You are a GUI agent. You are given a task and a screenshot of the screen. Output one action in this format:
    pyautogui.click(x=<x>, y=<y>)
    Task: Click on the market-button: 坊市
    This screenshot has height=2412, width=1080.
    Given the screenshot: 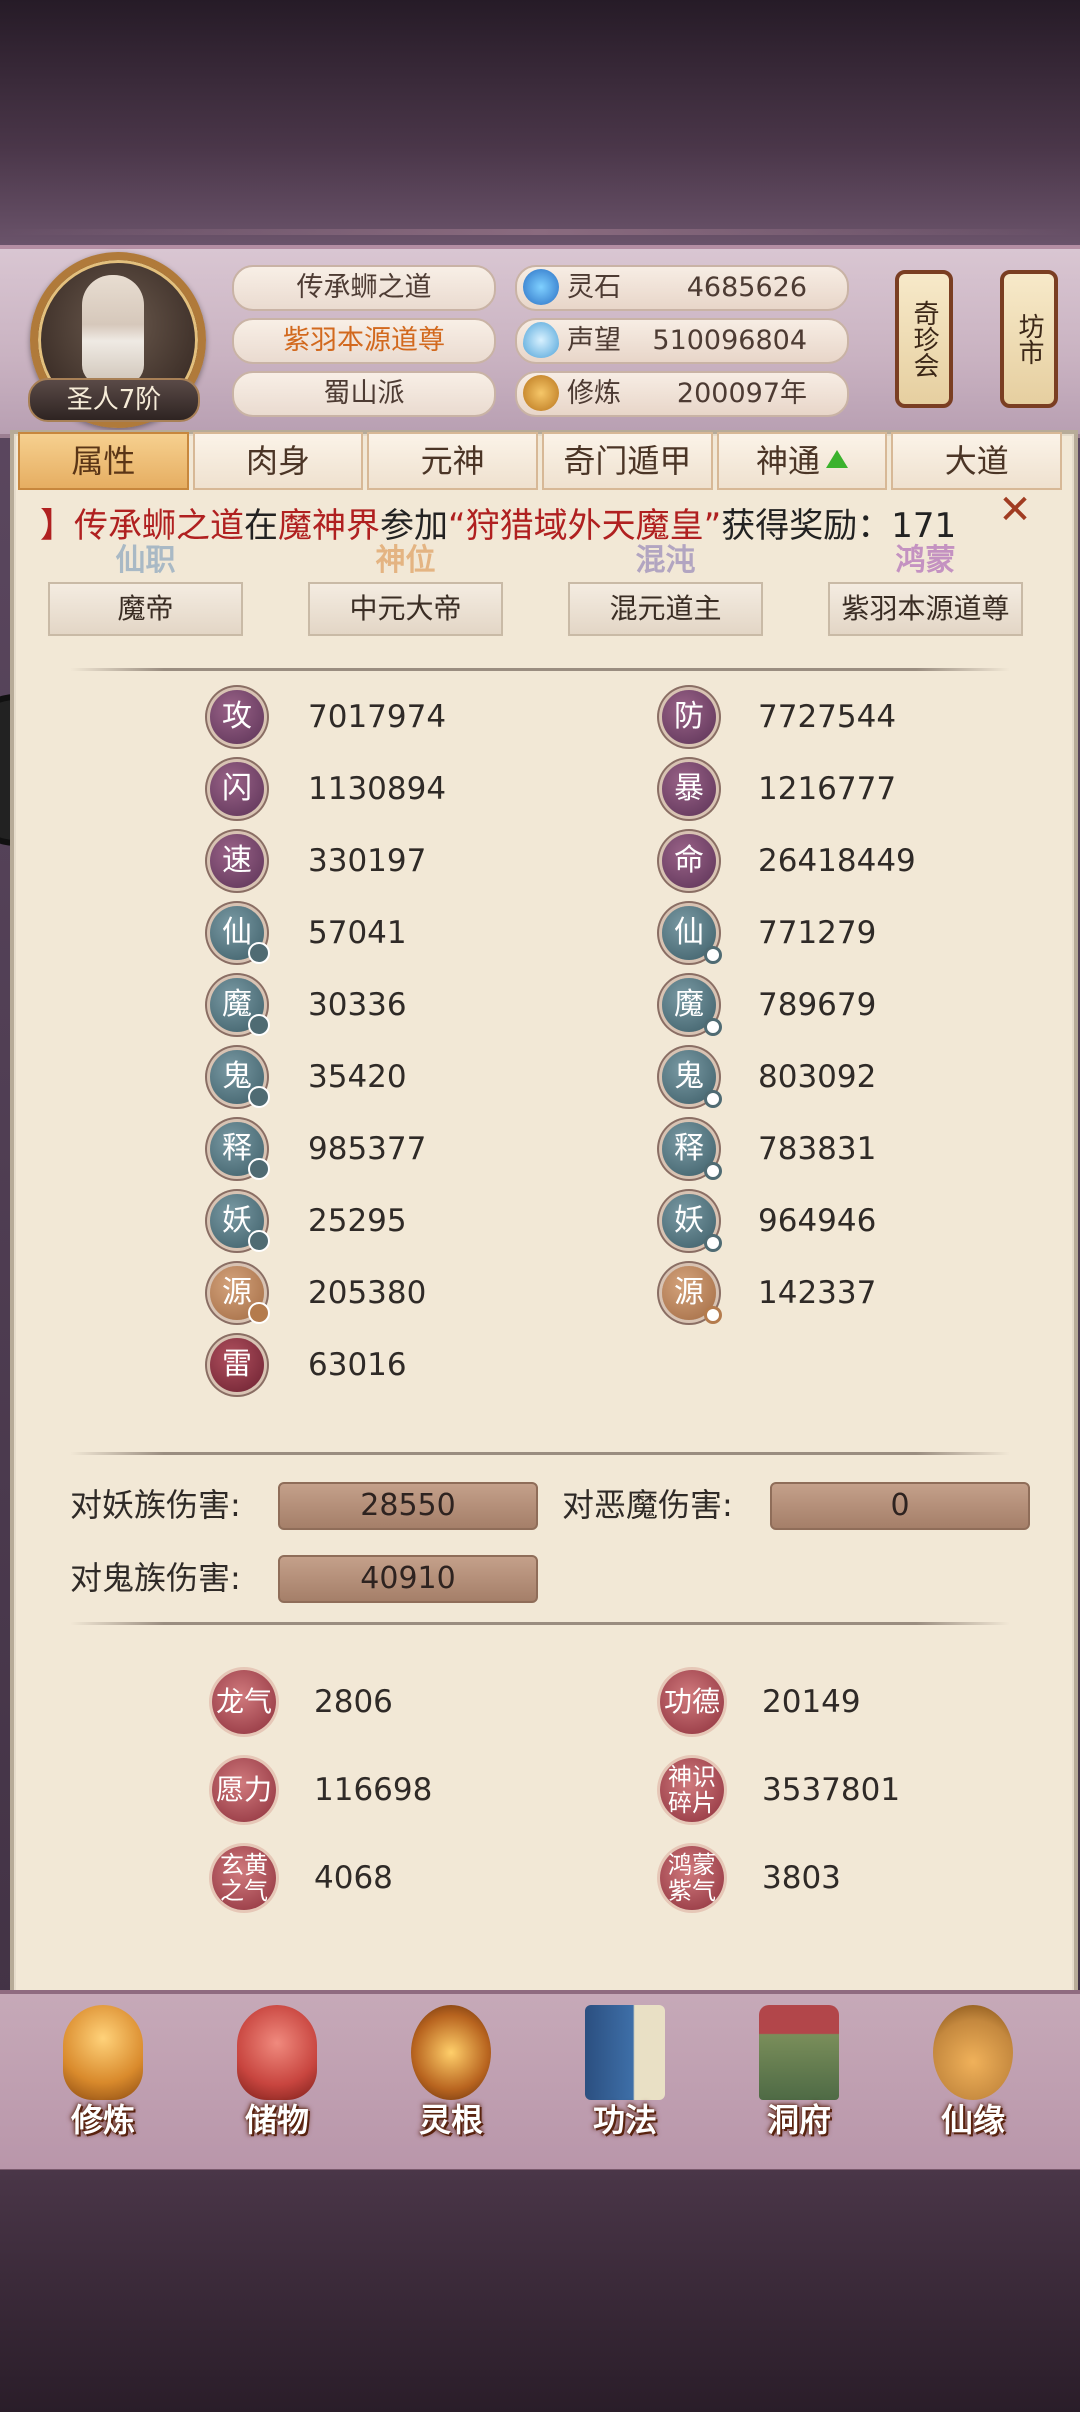 What is the action you would take?
    pyautogui.click(x=1029, y=339)
    